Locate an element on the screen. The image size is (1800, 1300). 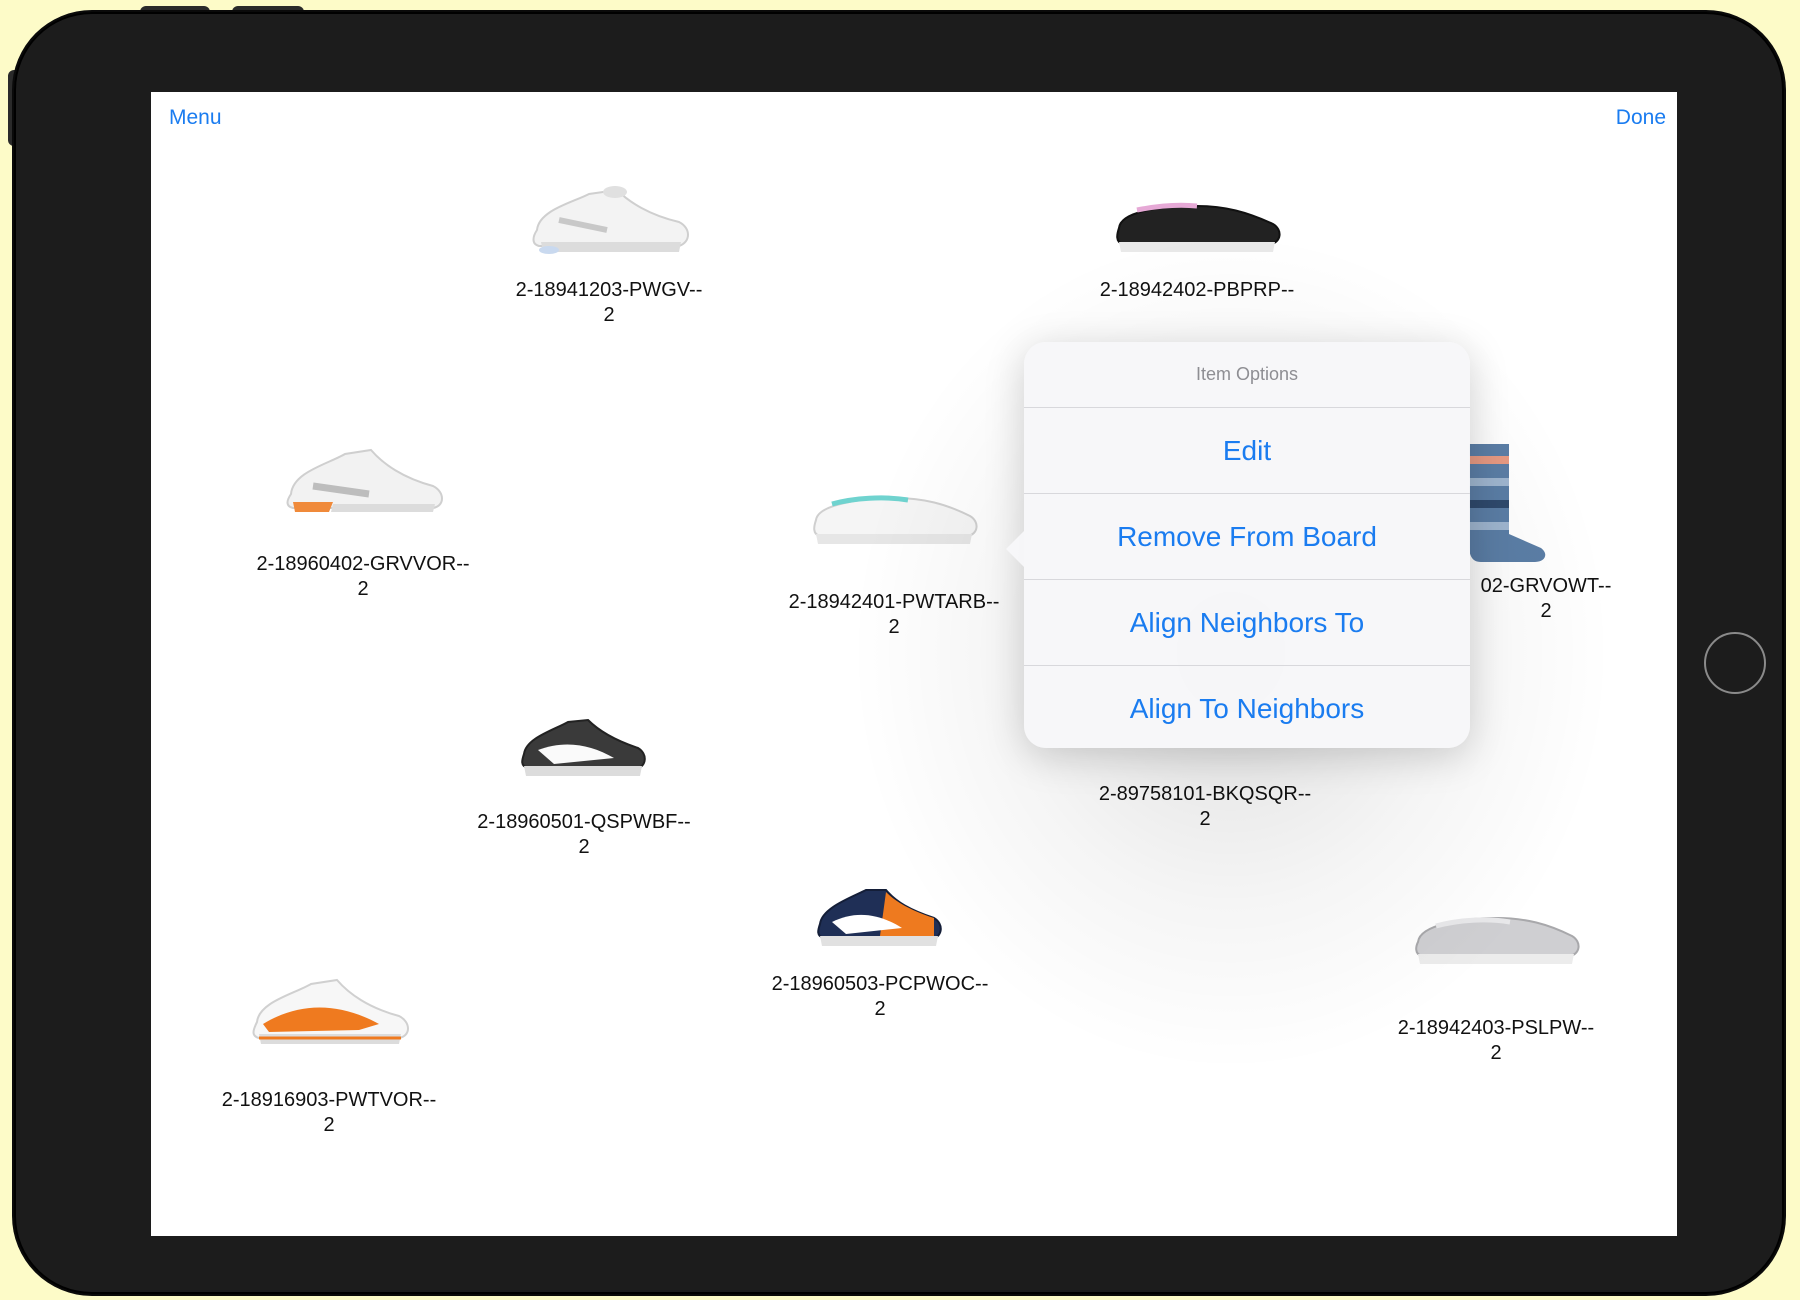
align-neighbors-to-option: Align Neighbors To is located at coordinates (1247, 623).